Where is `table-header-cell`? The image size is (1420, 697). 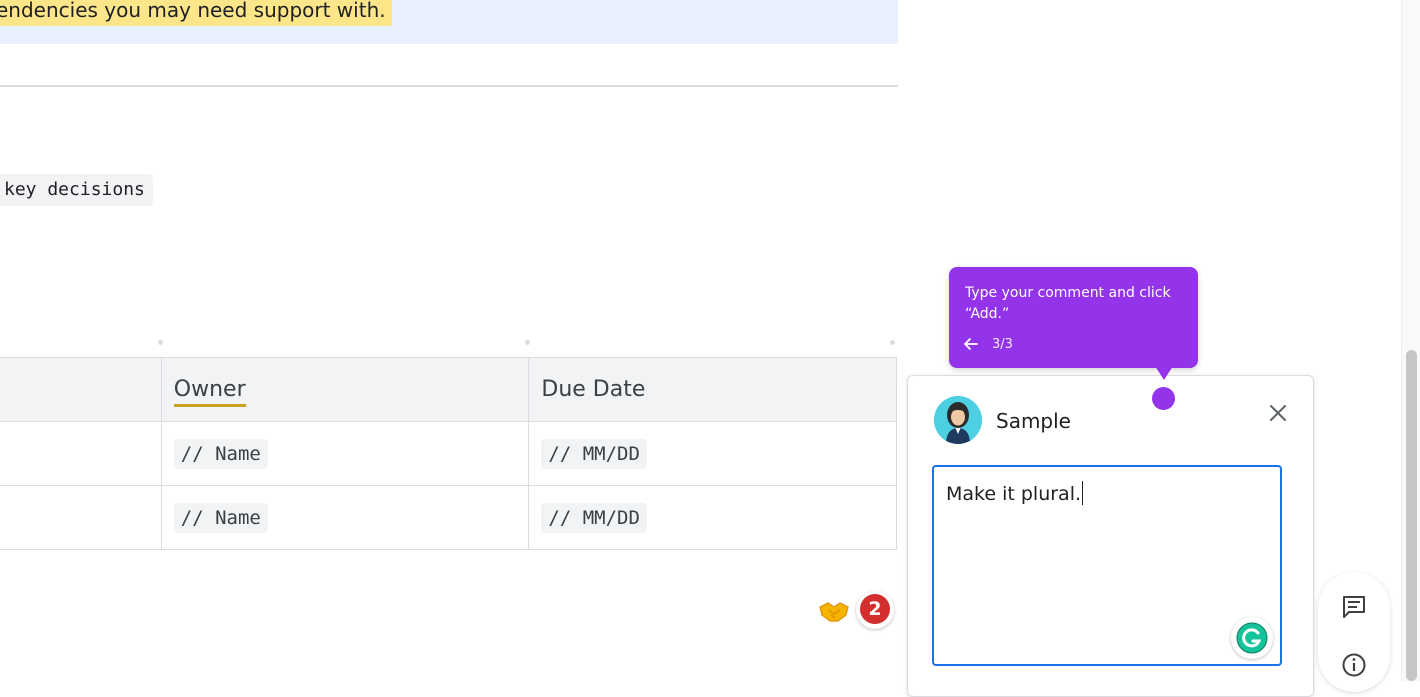 table-header-cell is located at coordinates (81, 389).